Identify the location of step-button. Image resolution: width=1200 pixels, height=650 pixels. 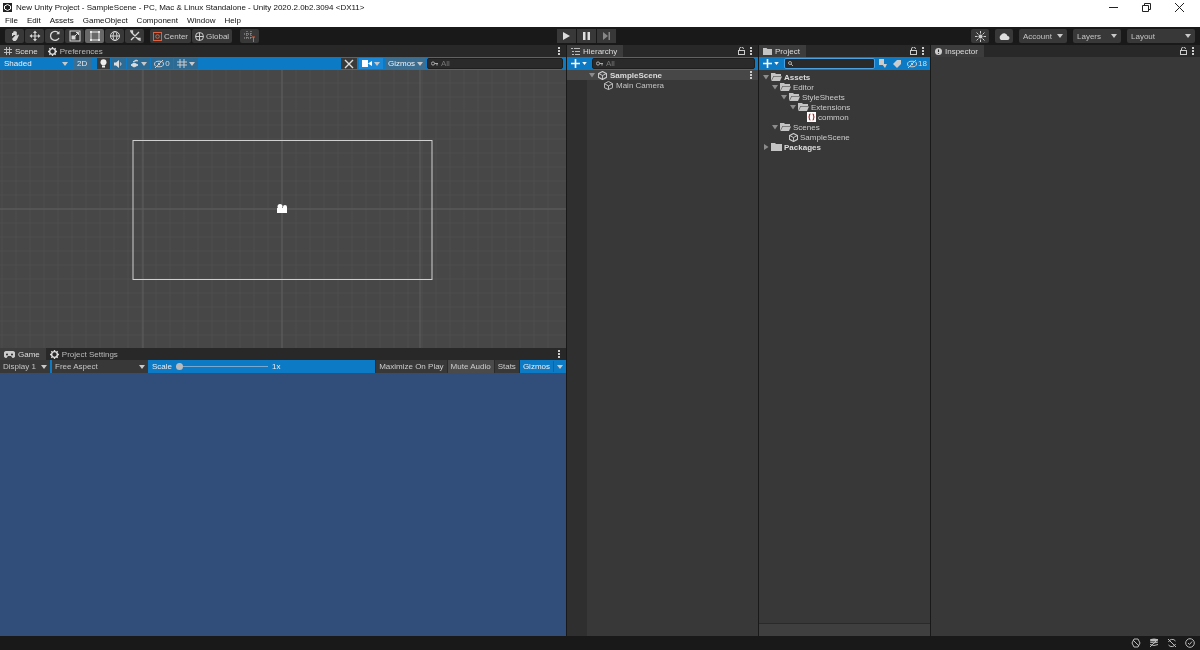
(606, 36).